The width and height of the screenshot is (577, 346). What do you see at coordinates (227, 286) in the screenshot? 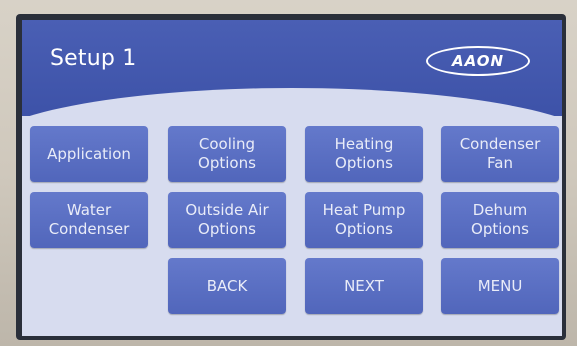
I see `back-button: BACK` at bounding box center [227, 286].